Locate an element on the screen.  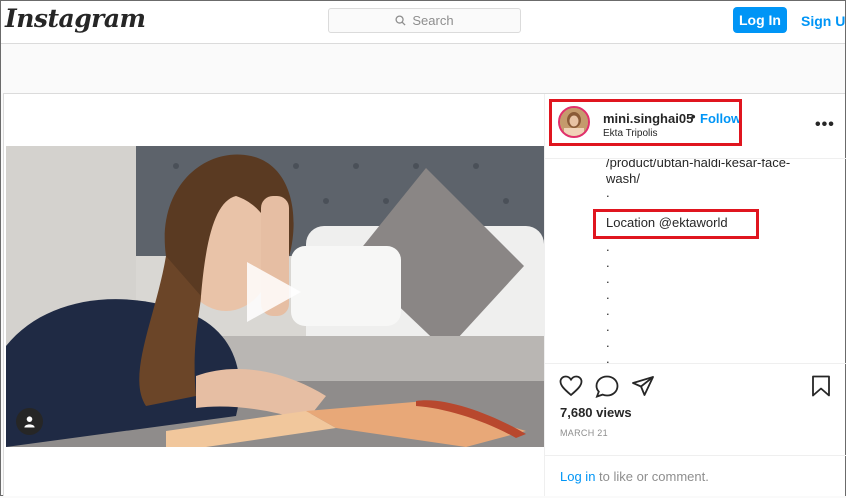
share-icon is located at coordinates (643, 386).